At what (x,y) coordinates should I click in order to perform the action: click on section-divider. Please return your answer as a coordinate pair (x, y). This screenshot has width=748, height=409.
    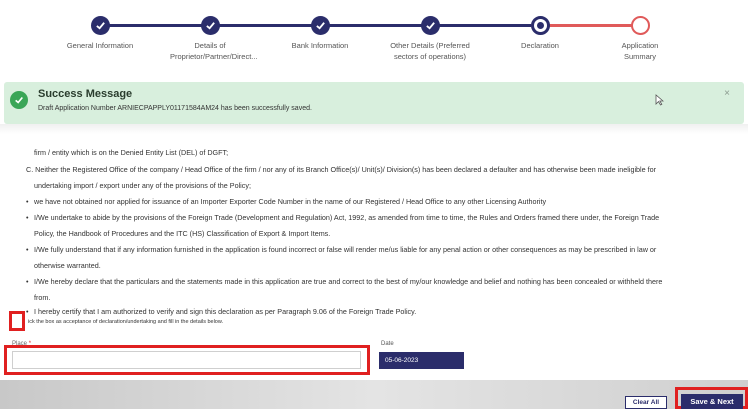
    Looking at the image, I should click on (374, 129).